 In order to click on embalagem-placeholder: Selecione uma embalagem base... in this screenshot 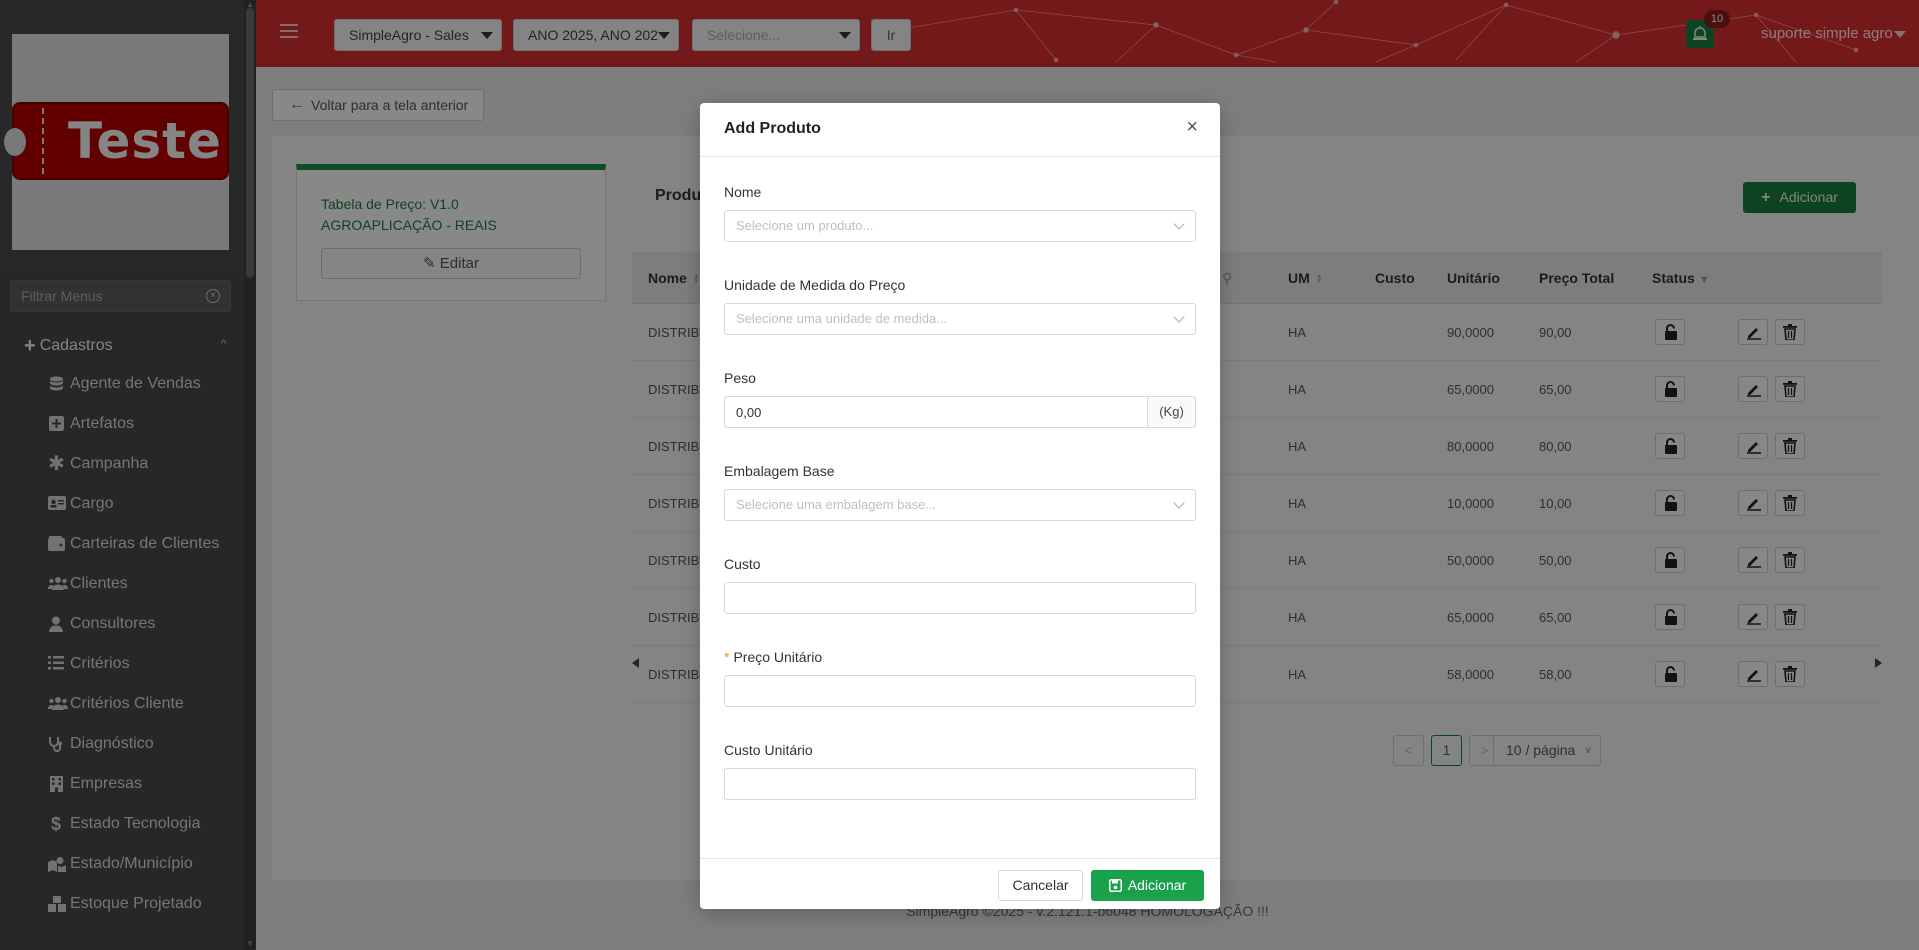, I will do `click(836, 504)`.